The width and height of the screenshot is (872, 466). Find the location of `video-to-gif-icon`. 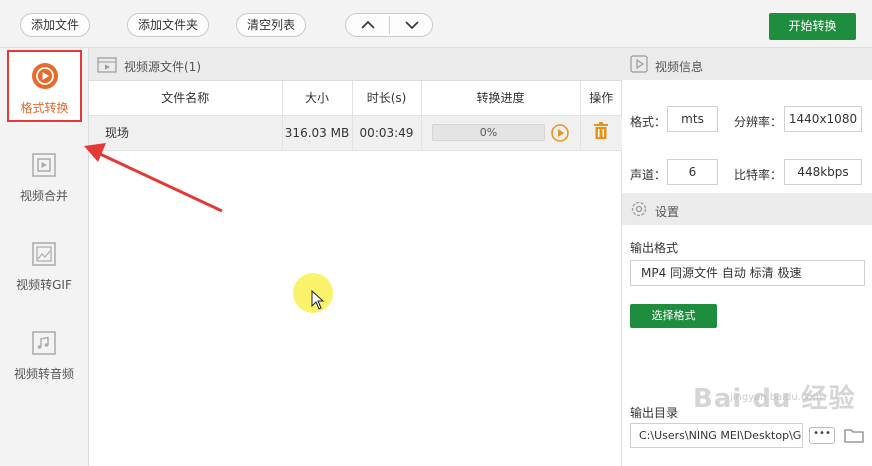

video-to-gif-icon is located at coordinates (44, 254).